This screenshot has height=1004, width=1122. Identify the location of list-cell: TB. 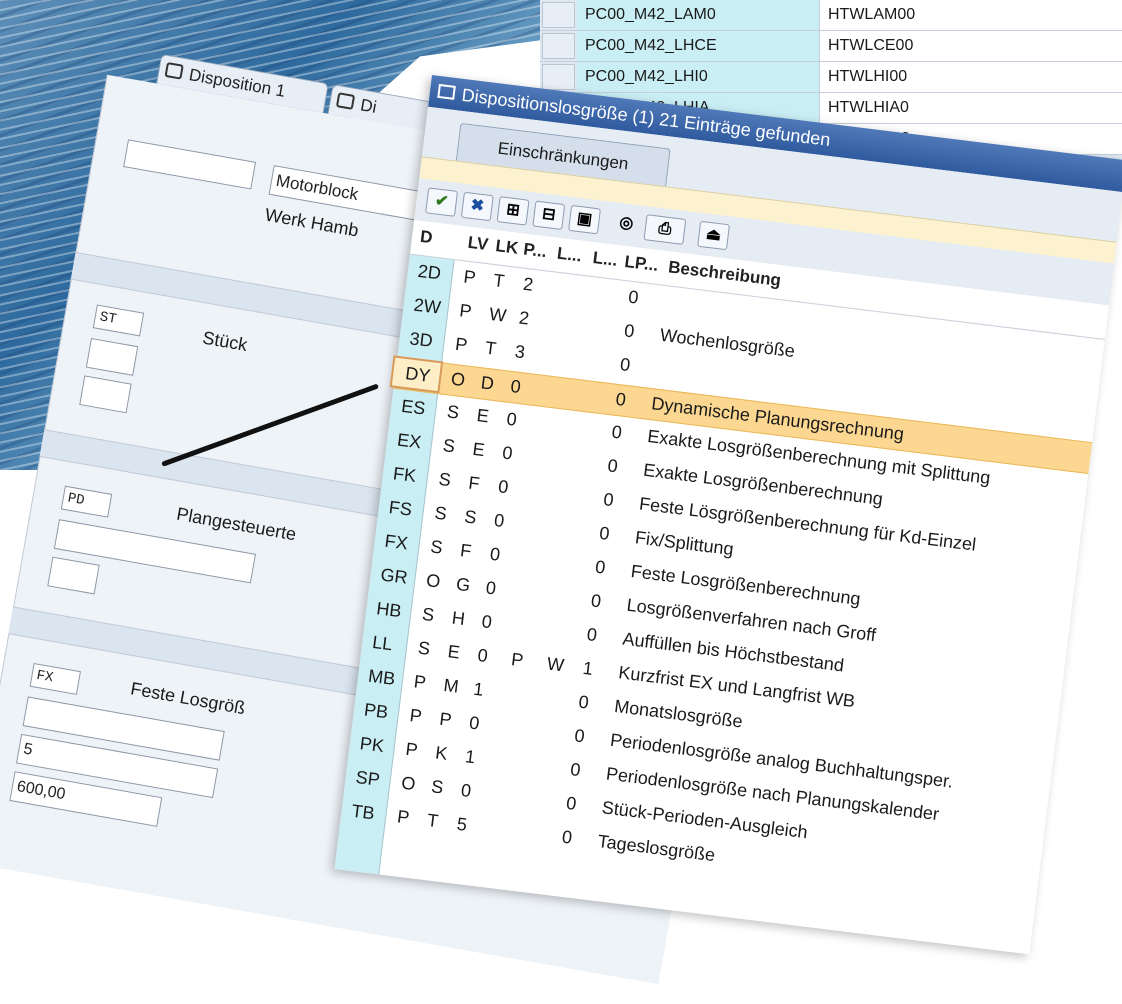
(363, 812).